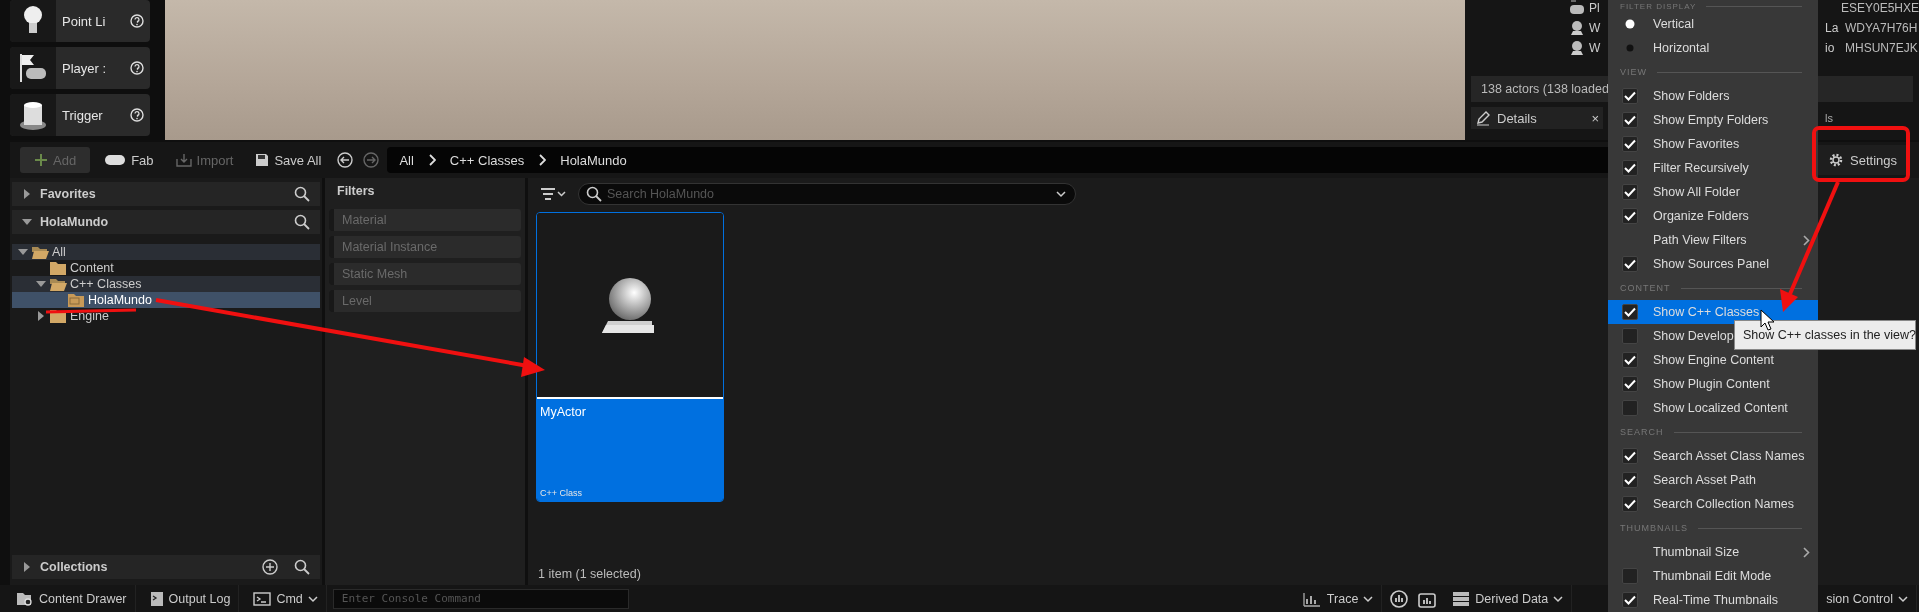 The height and width of the screenshot is (612, 1919). What do you see at coordinates (593, 160) in the screenshot?
I see `breadcrumb: HolaMundo` at bounding box center [593, 160].